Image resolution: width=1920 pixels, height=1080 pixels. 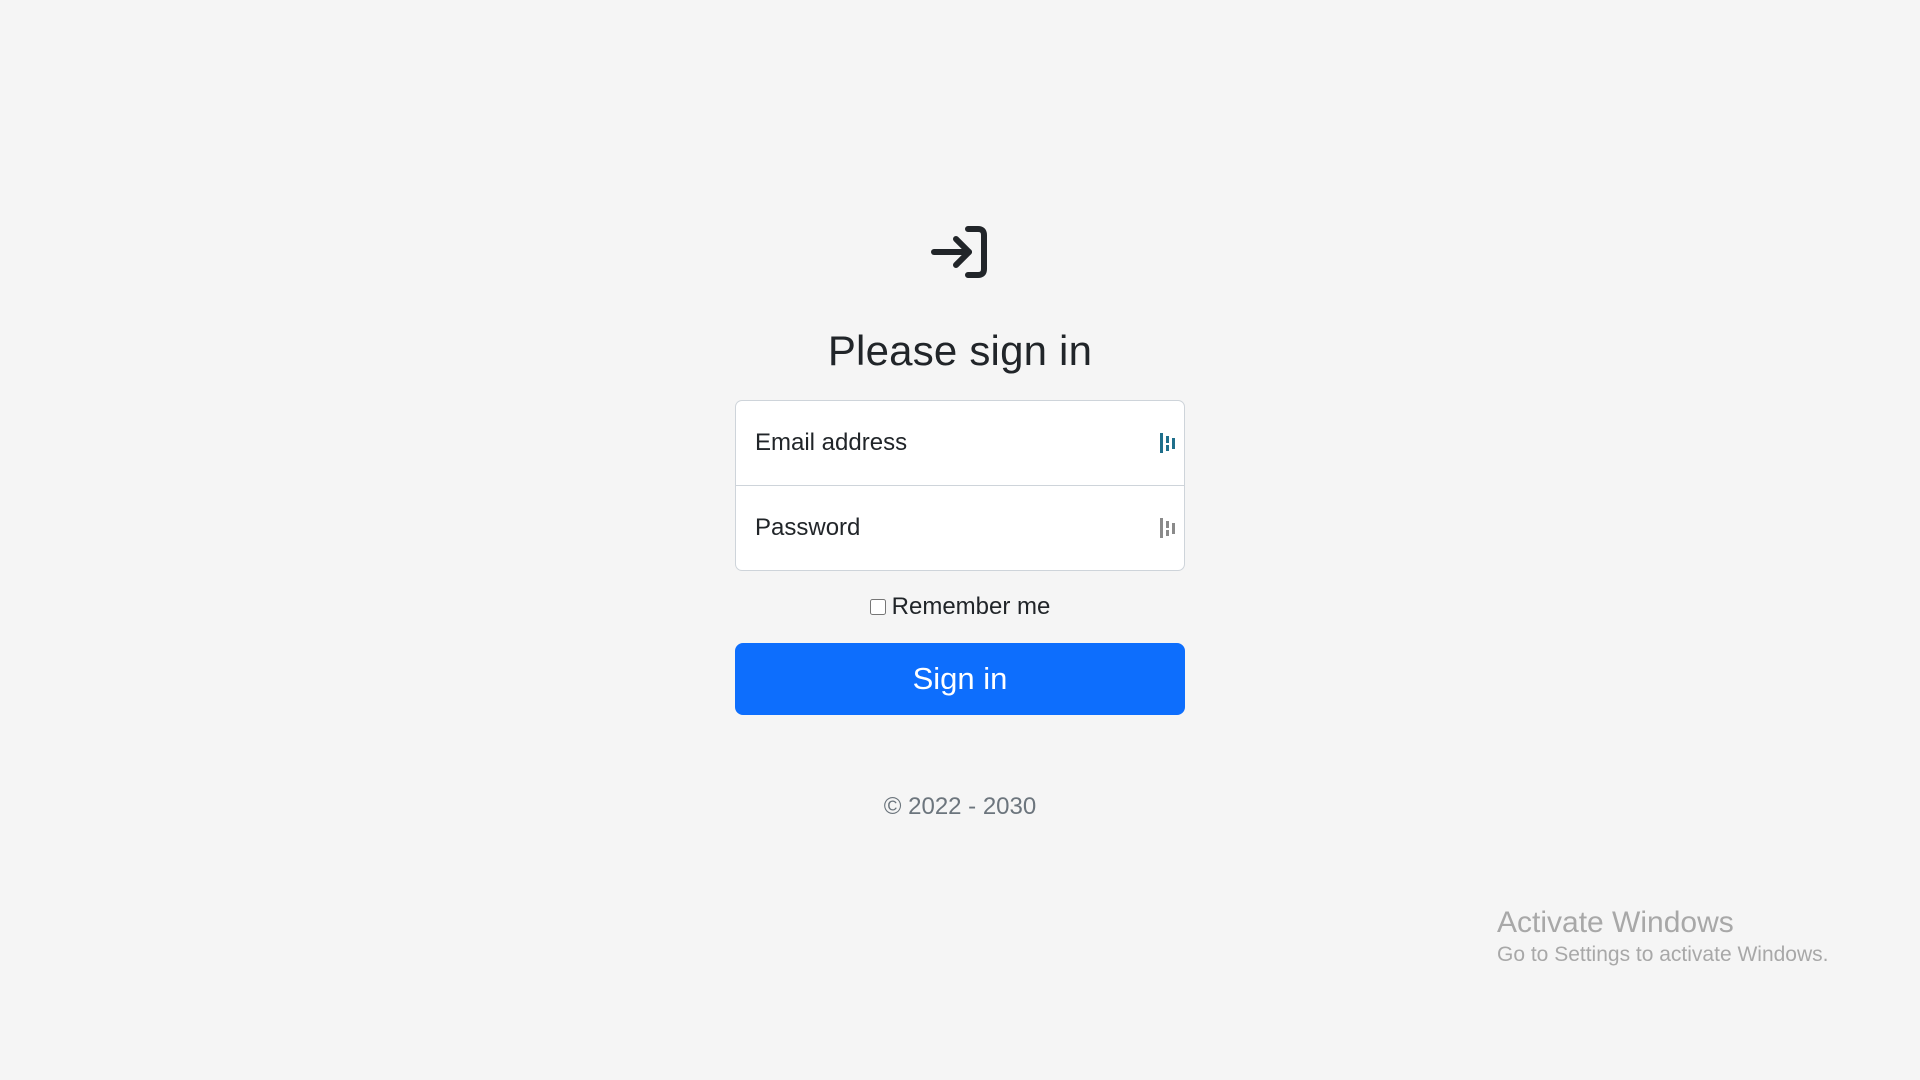 I want to click on box-arrow-in-right-icon, so click(x=959, y=252).